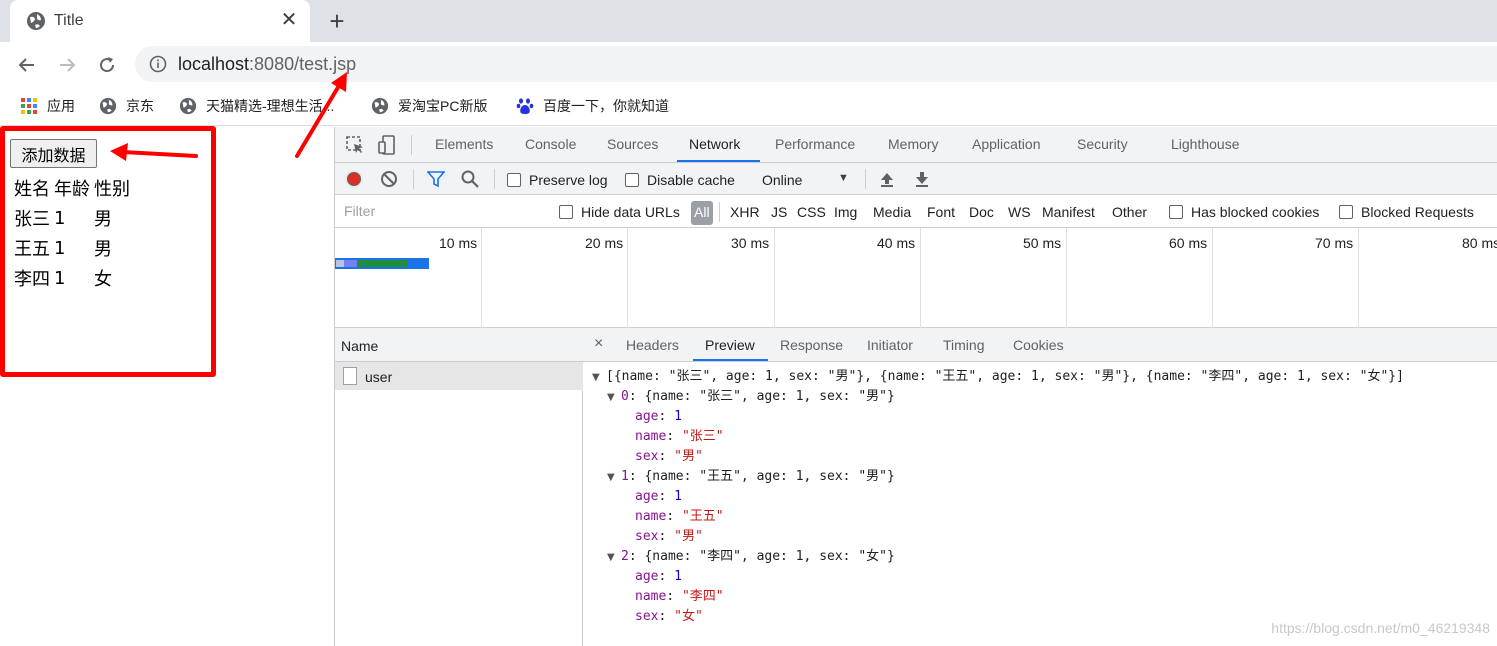 This screenshot has width=1497, height=646. I want to click on close-tab-icon: ✕, so click(289, 20).